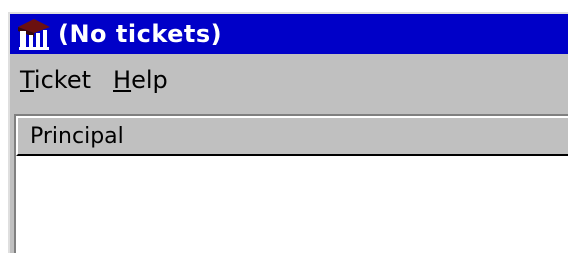  I want to click on kerberos-tickets-icon, so click(34, 34).